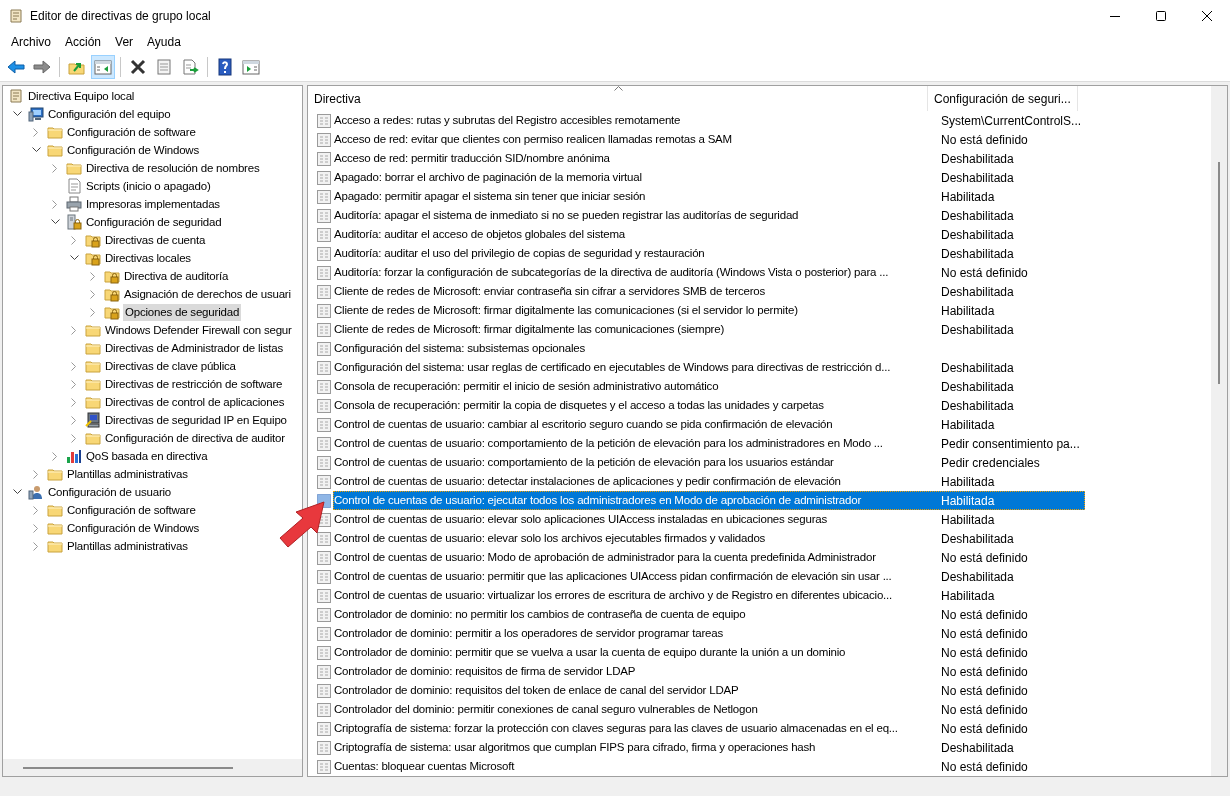  I want to click on tree-item: Directivas de Administrador de listas, so click(193, 348).